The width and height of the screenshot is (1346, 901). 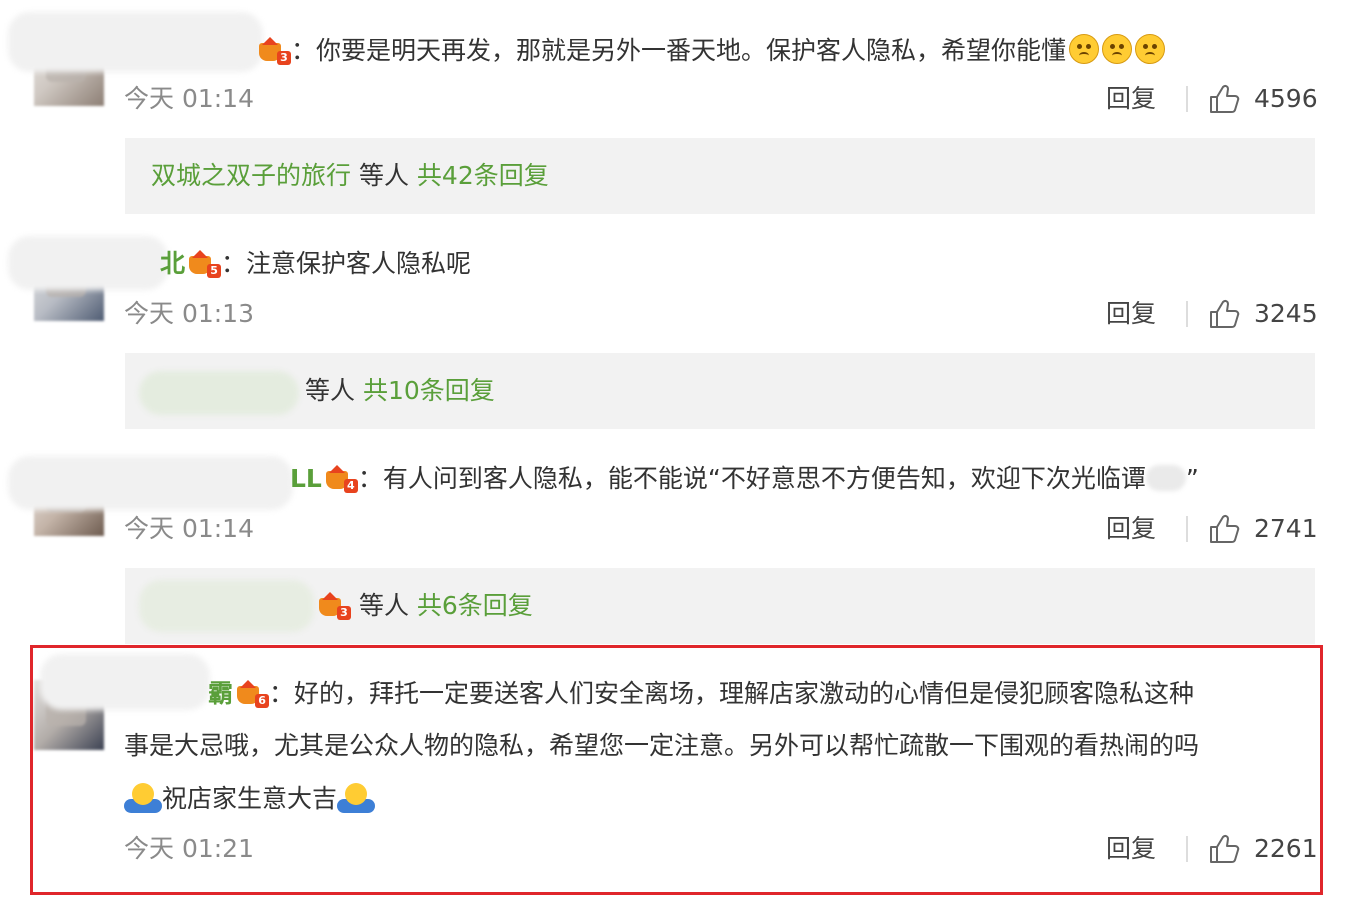 What do you see at coordinates (306, 478) in the screenshot?
I see `username-fragment: LL` at bounding box center [306, 478].